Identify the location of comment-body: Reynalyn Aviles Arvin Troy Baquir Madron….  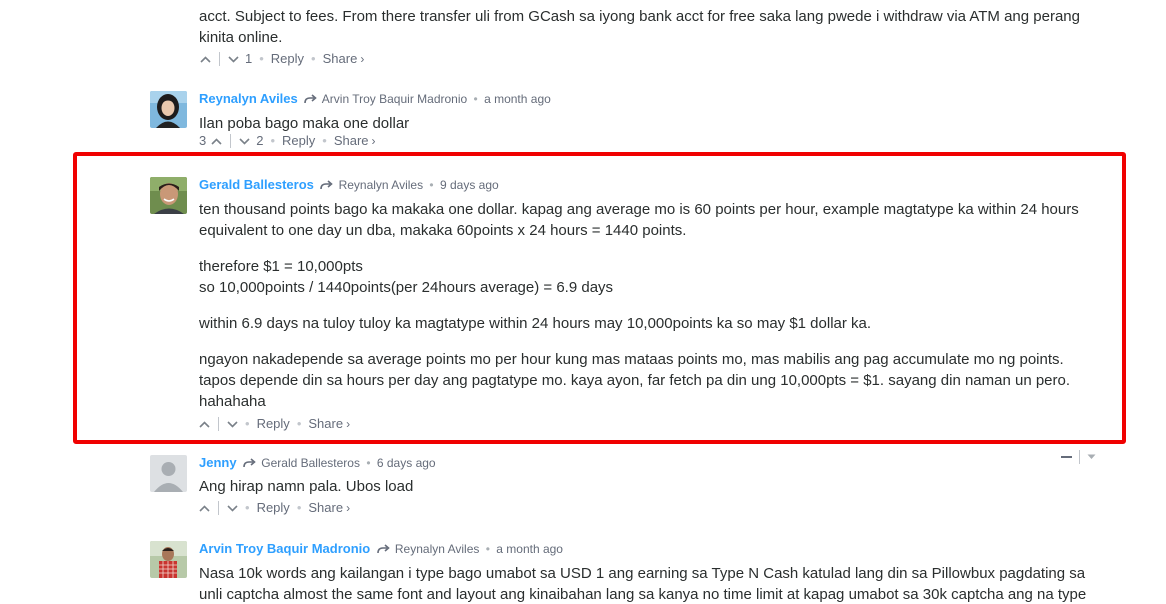
(649, 119).